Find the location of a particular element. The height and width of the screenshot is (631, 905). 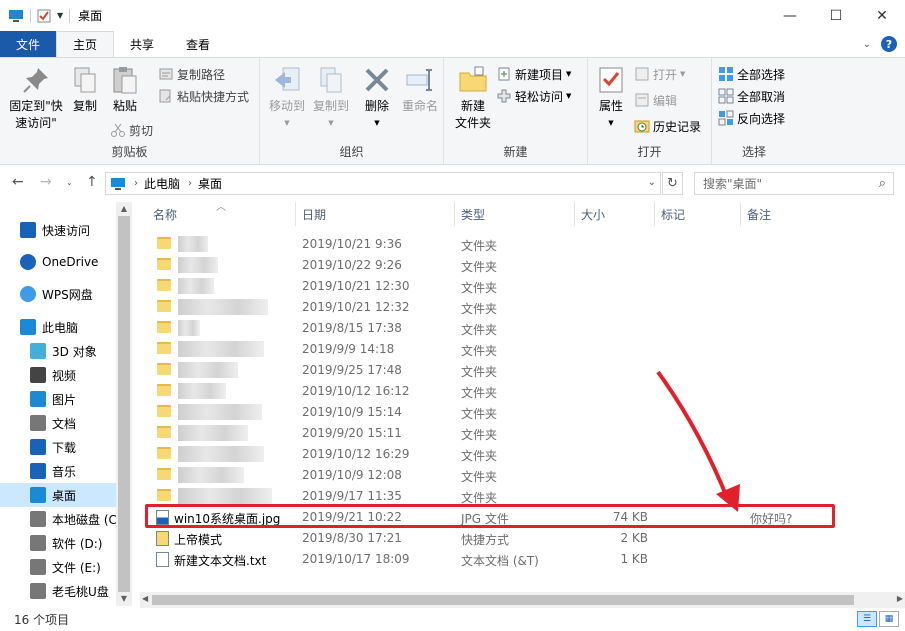

file-date: 2019/10/9 15:14 is located at coordinates (352, 412).